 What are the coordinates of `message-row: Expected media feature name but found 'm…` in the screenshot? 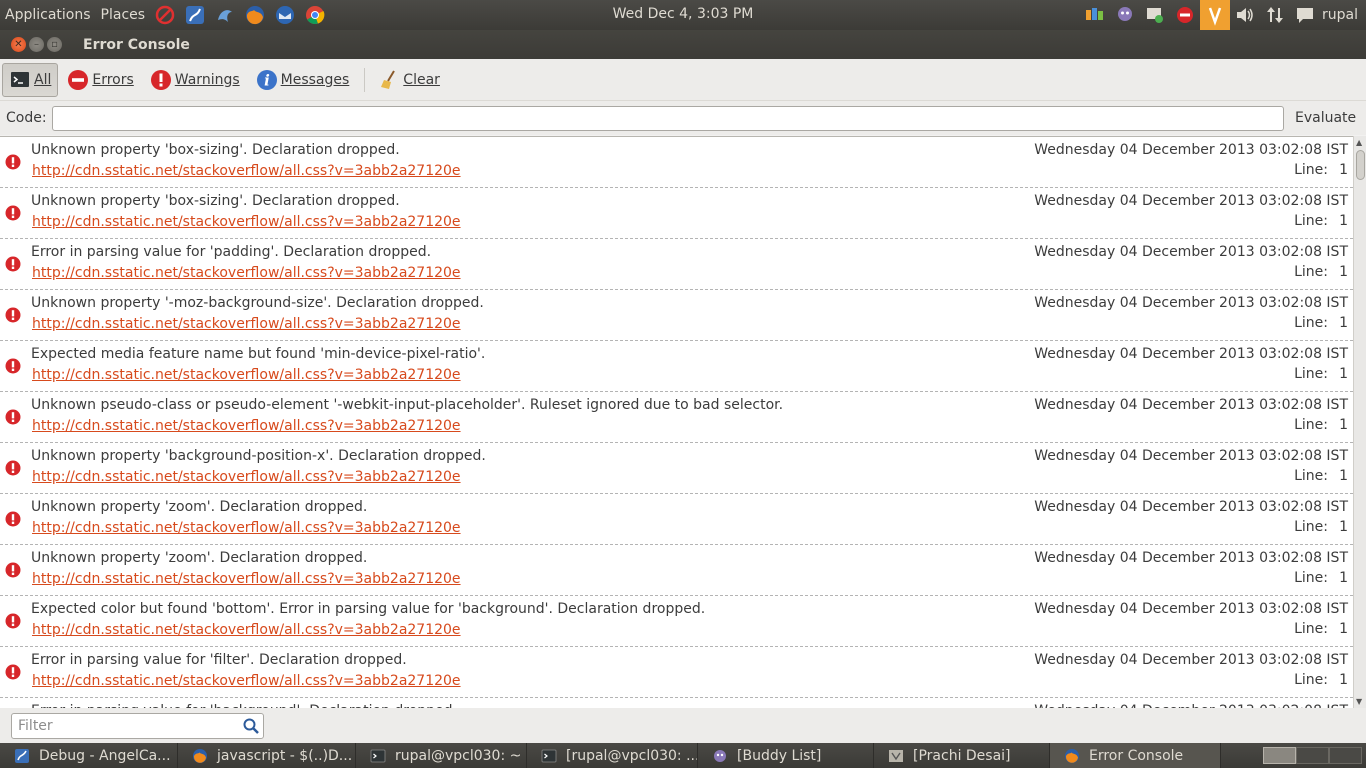 It's located at (676, 366).